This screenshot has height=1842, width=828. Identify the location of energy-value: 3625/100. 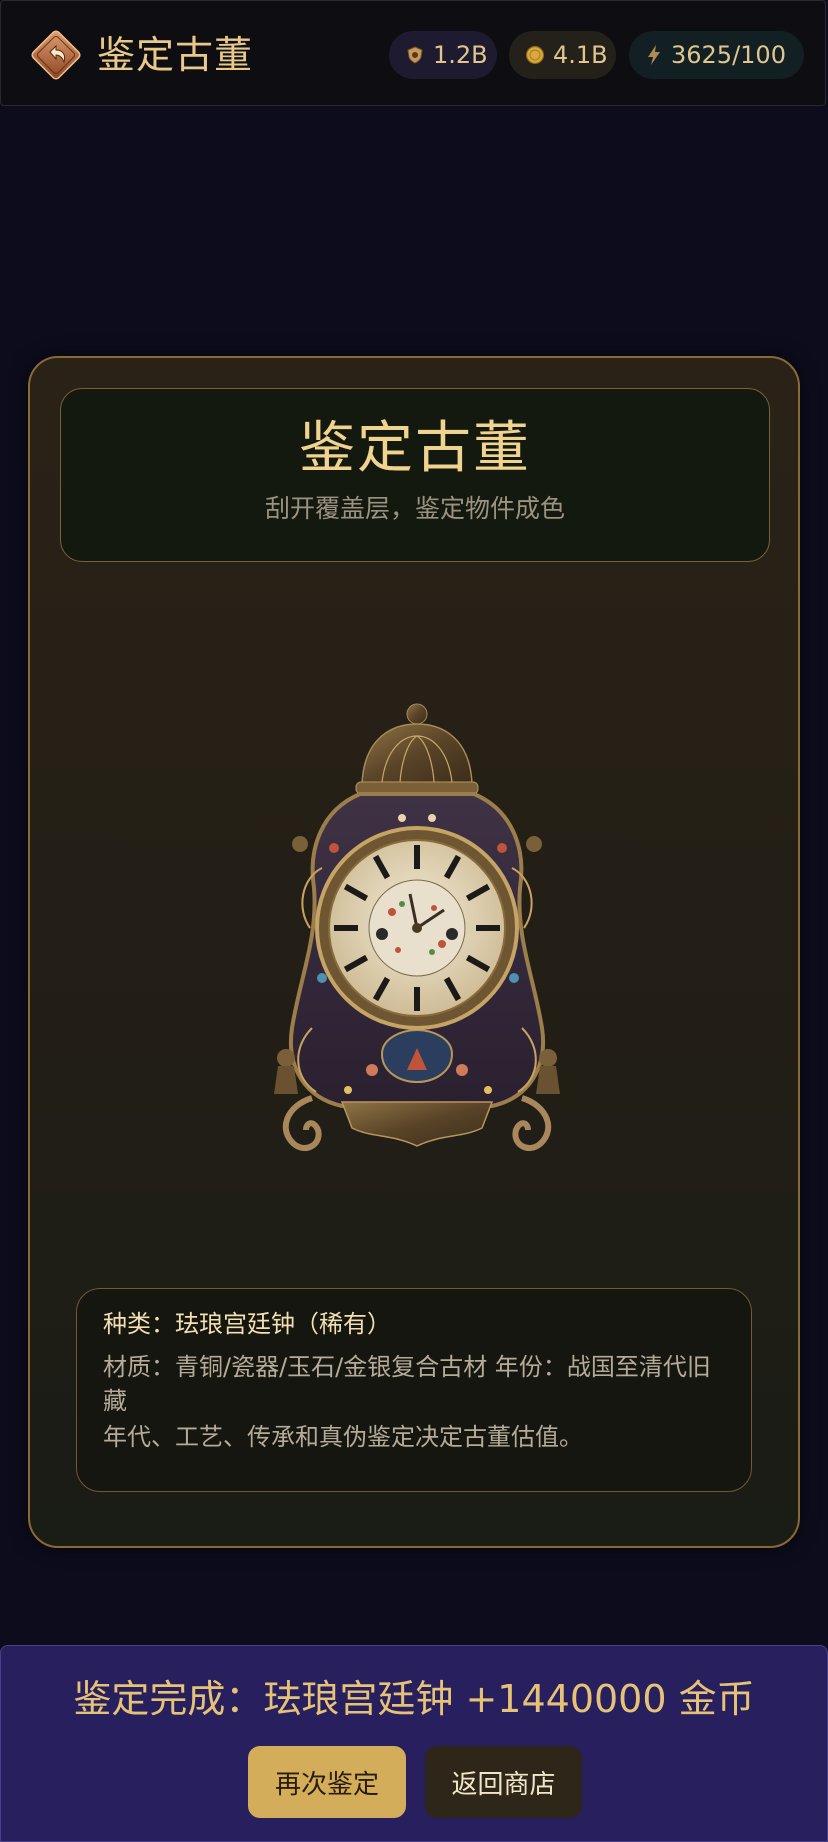
(728, 55).